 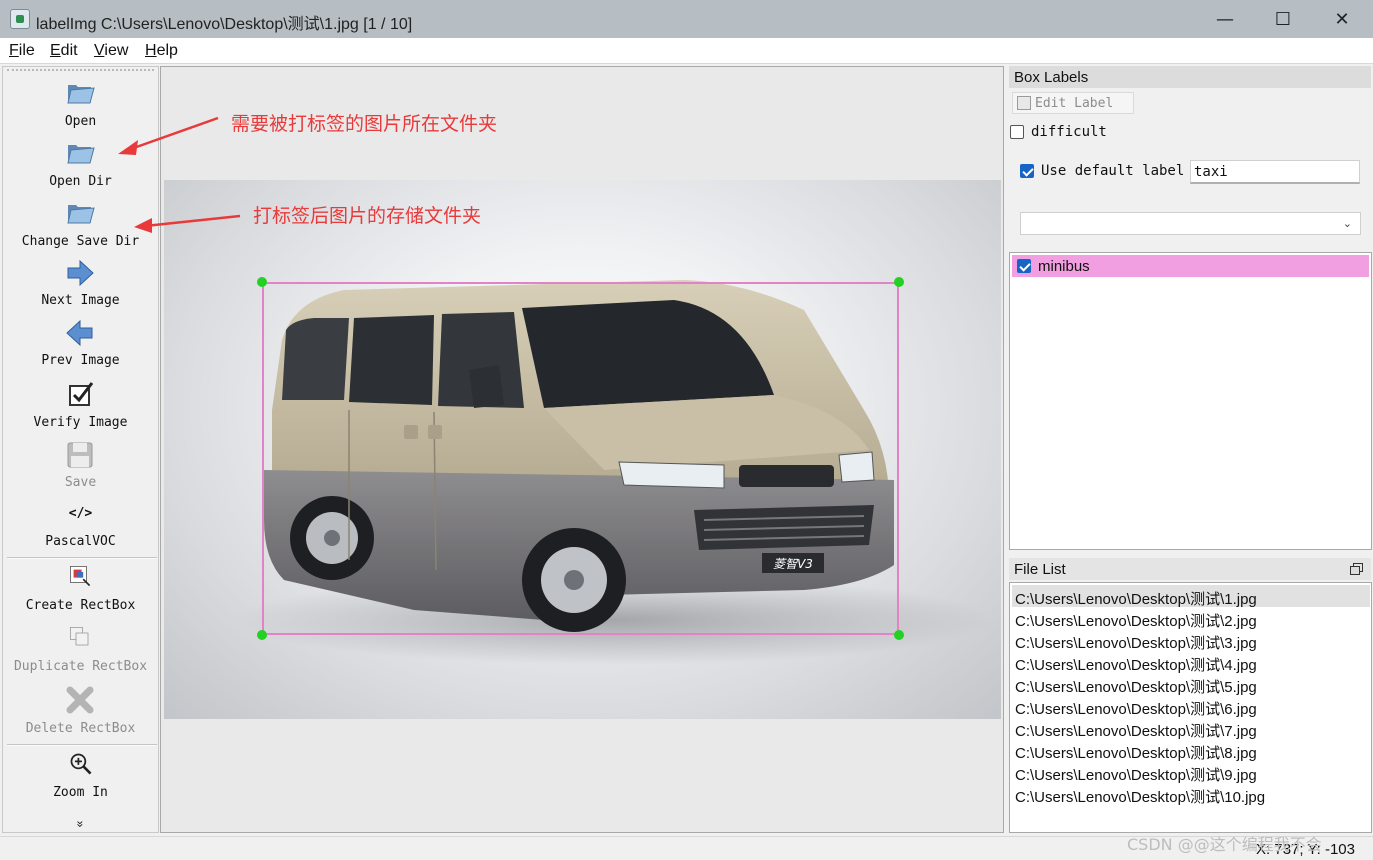 I want to click on difficult-checkbox, so click(x=1017, y=132).